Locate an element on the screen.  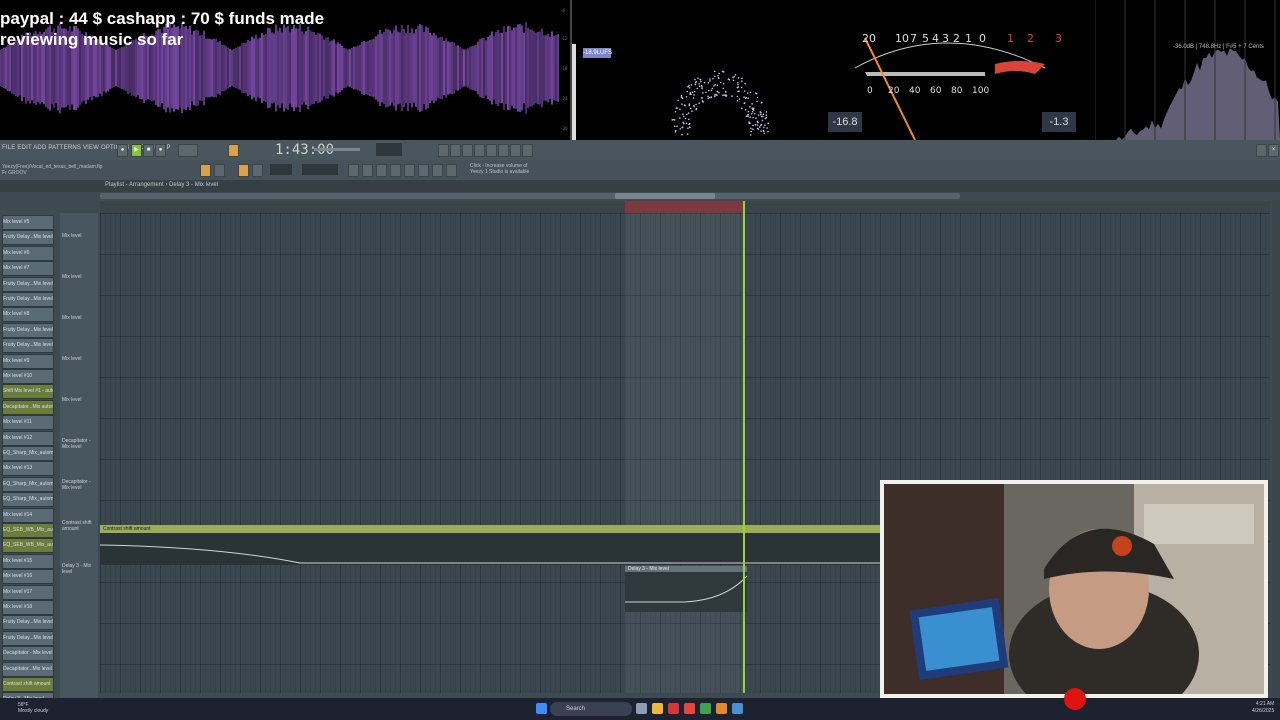
channel-rack-button is located at coordinates (367, 170).